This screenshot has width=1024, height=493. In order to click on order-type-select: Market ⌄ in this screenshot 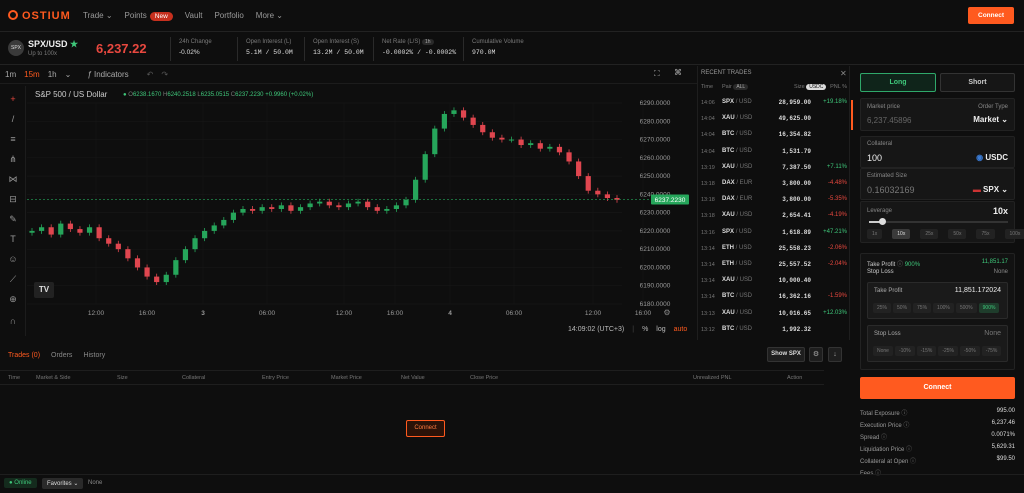, I will do `click(990, 119)`.